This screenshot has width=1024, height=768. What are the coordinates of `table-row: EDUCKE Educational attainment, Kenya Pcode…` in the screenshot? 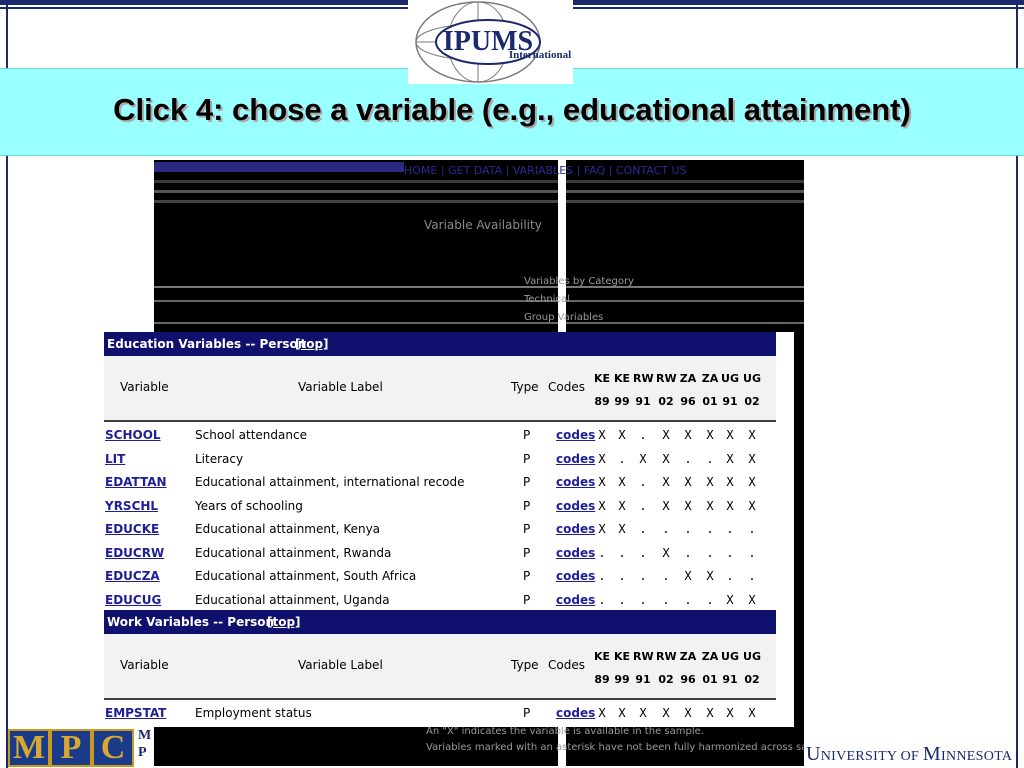 It's located at (440, 529).